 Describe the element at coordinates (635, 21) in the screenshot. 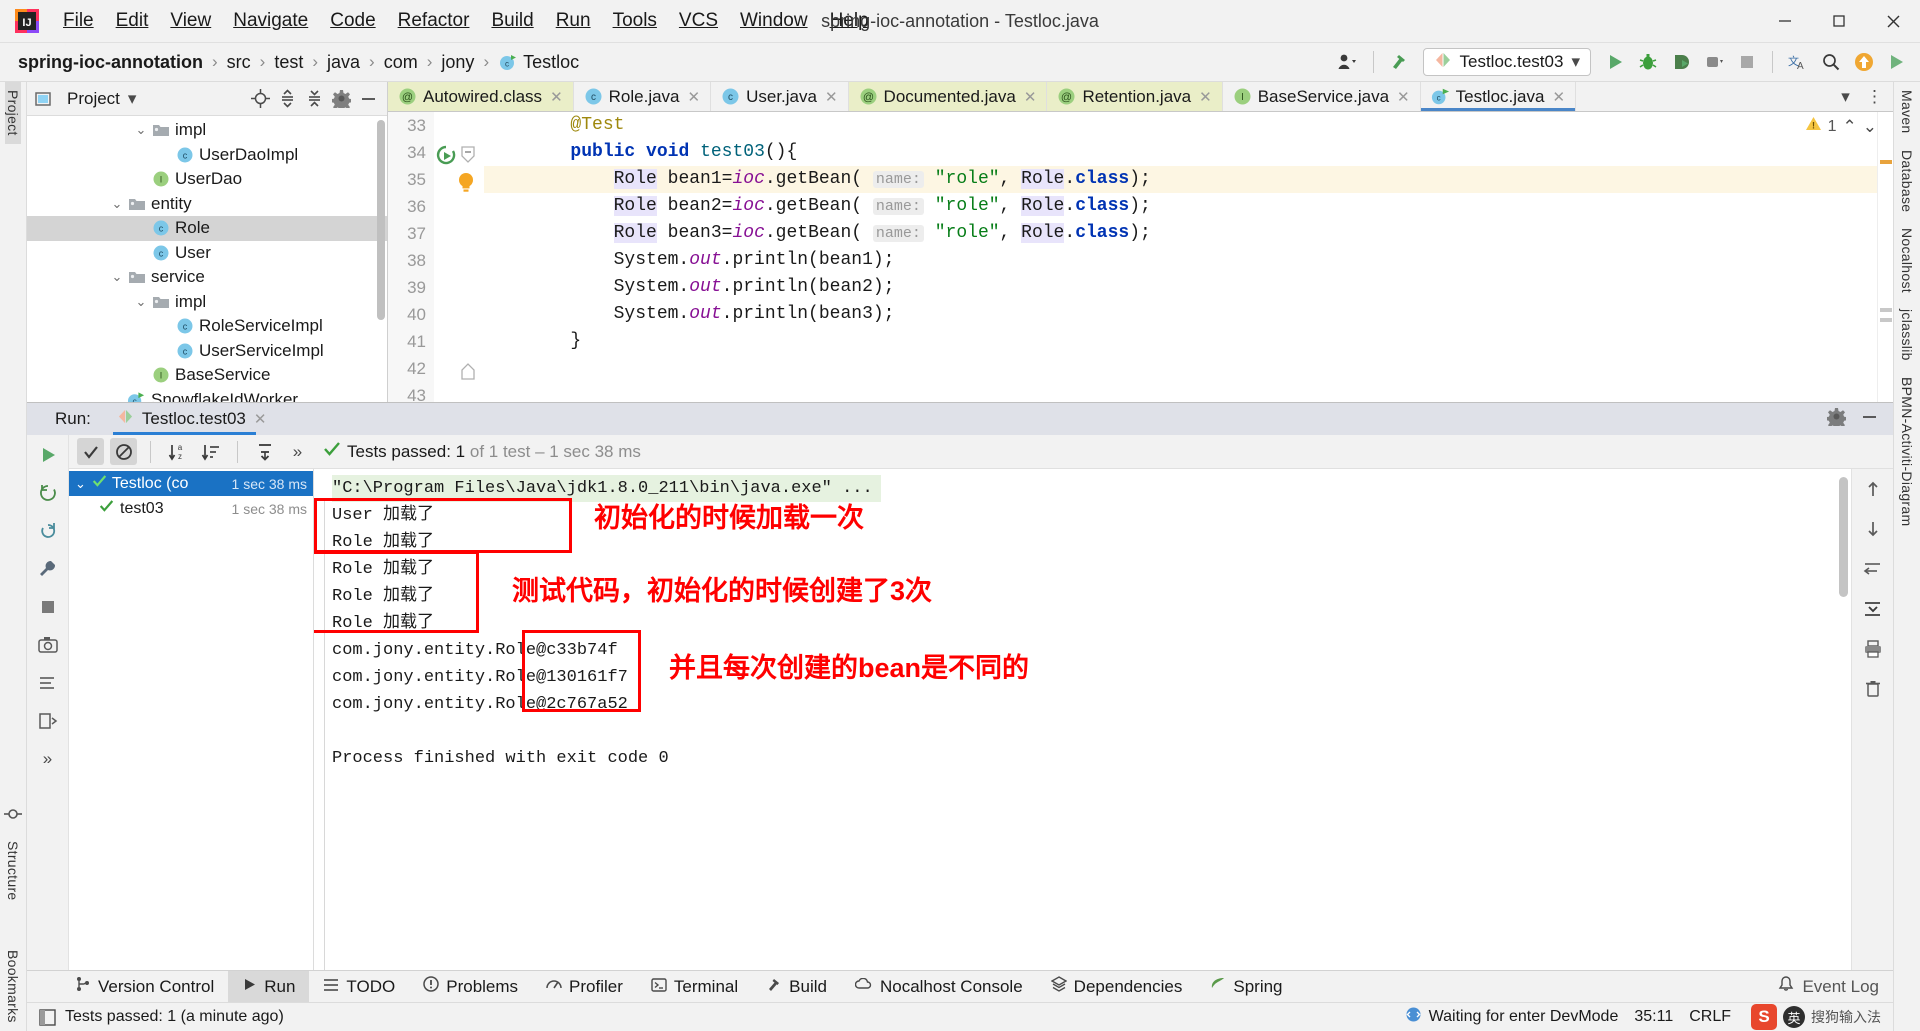

I see `menu-tools: Tools` at that location.